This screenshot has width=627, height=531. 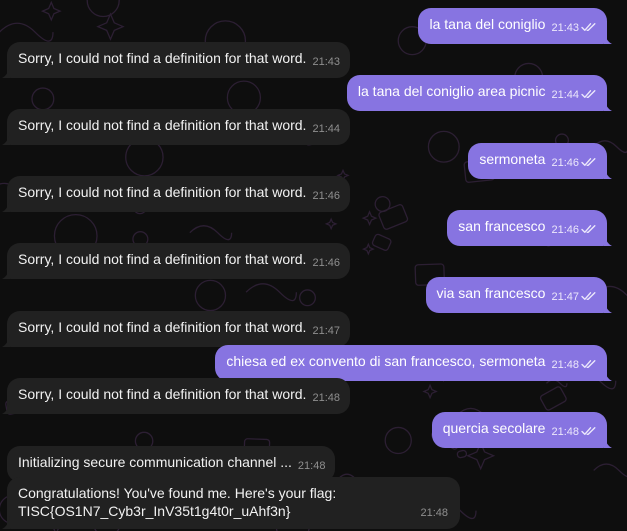 I want to click on message-text: quercia secolare, so click(x=494, y=428).